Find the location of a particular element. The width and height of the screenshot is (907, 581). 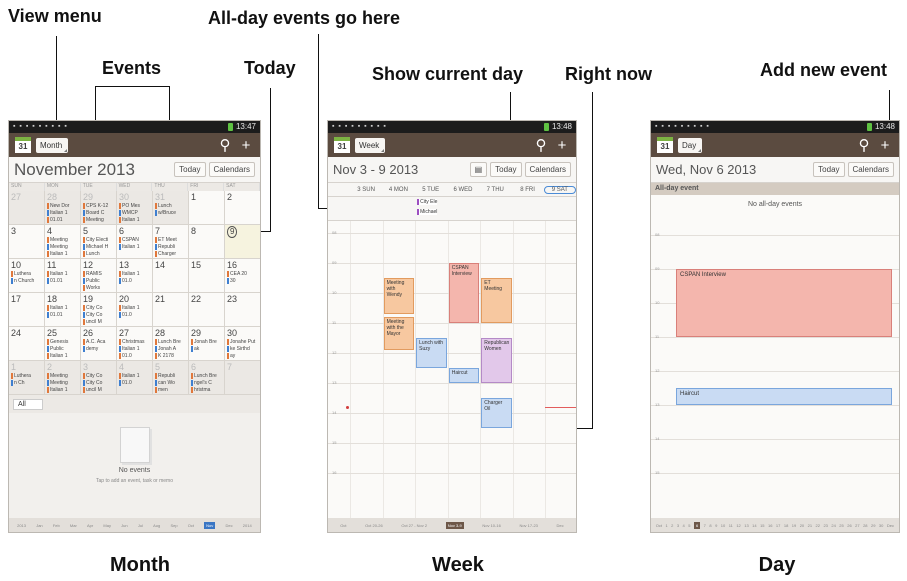

day-cell: 23 is located at coordinates (242, 309).